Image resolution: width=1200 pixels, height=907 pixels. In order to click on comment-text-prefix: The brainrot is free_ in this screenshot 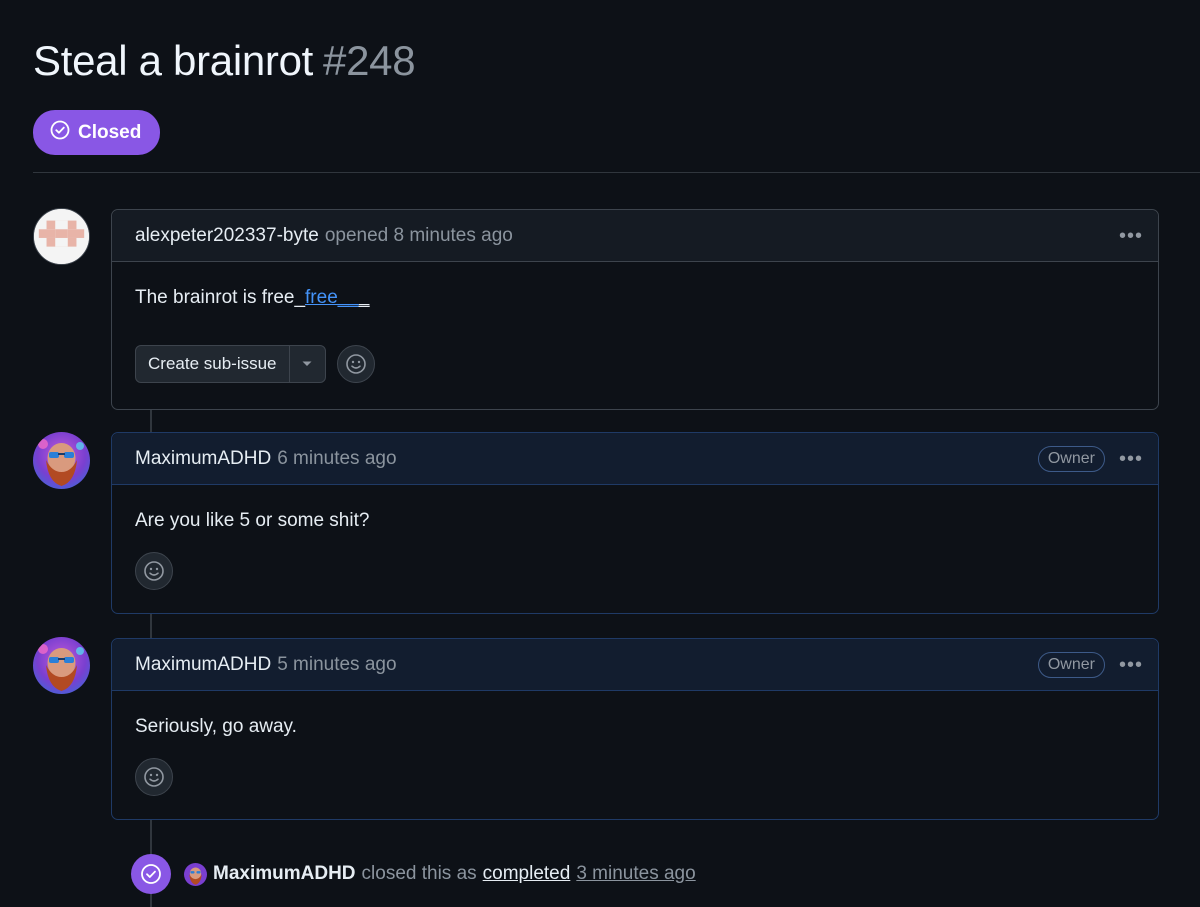, I will do `click(220, 297)`.